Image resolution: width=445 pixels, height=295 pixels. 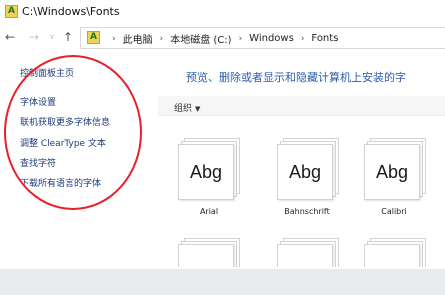 I want to click on font-name-label: Bahnschrift, so click(x=307, y=211).